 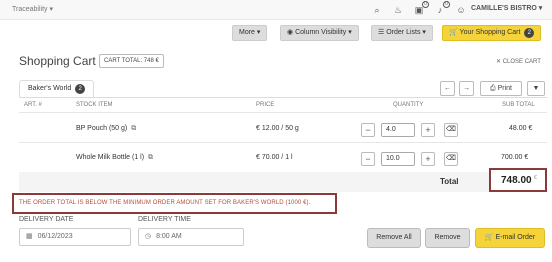 I want to click on item-name: Whole Milk Bottle (1 l), so click(x=110, y=157).